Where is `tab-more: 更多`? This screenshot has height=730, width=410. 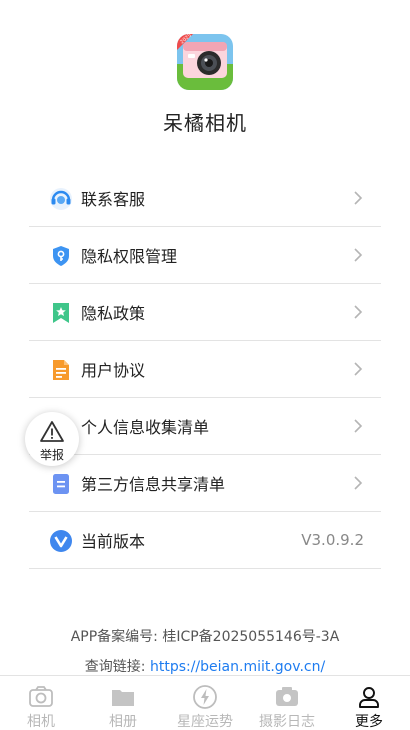 tab-more: 更多 is located at coordinates (369, 703).